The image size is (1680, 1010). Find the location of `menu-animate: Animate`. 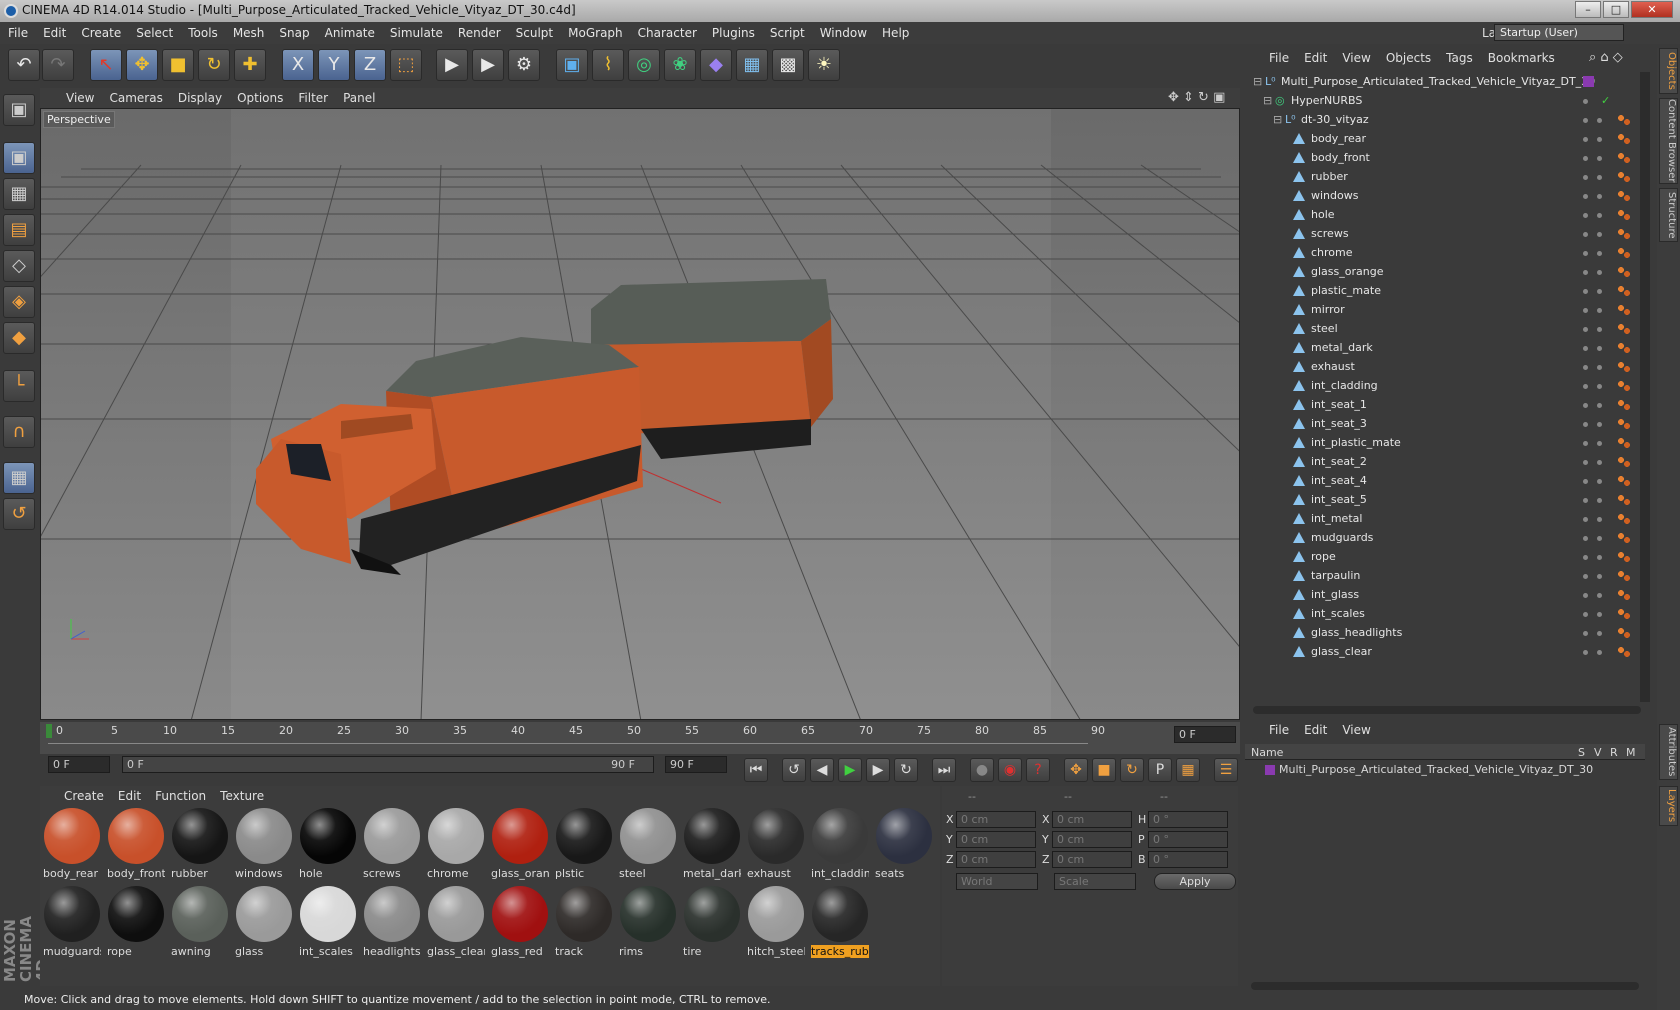

menu-animate: Animate is located at coordinates (349, 31).